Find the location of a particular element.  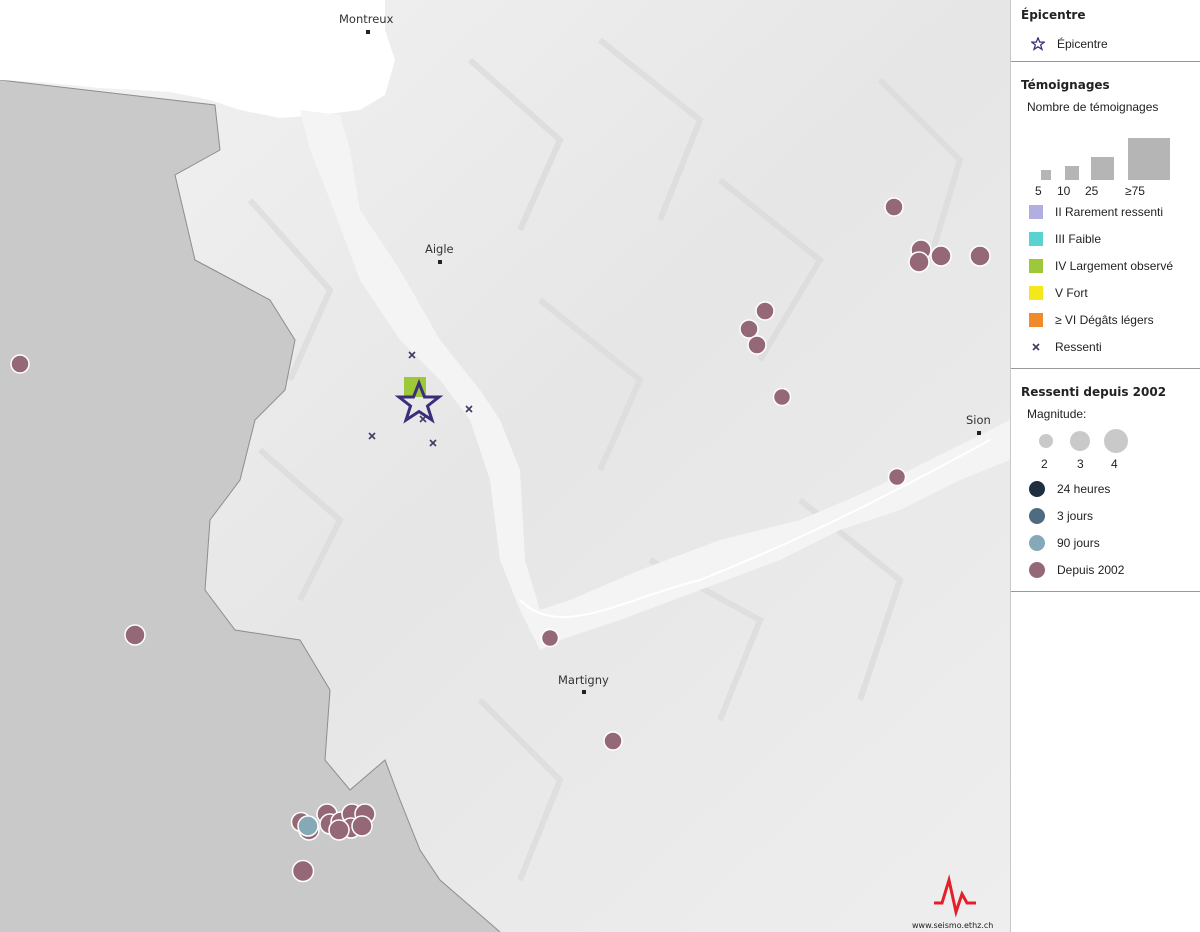

quake-marker-90-days is located at coordinates (308, 826).